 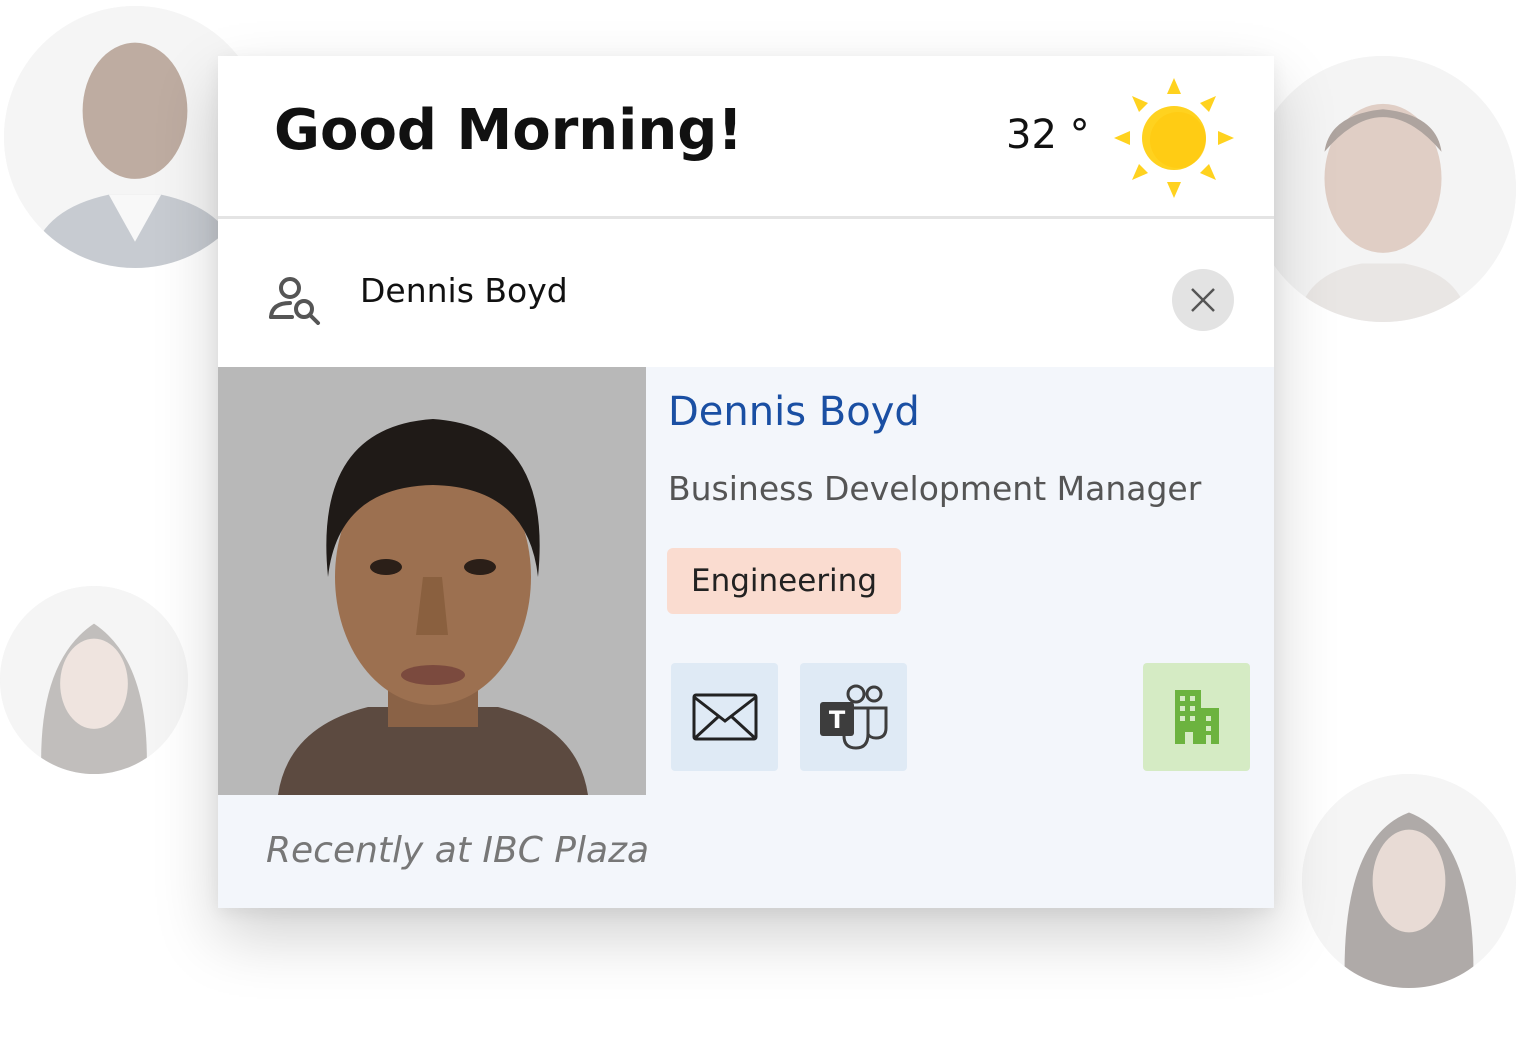 What do you see at coordinates (94, 680) in the screenshot?
I see `background-avatar-woman` at bounding box center [94, 680].